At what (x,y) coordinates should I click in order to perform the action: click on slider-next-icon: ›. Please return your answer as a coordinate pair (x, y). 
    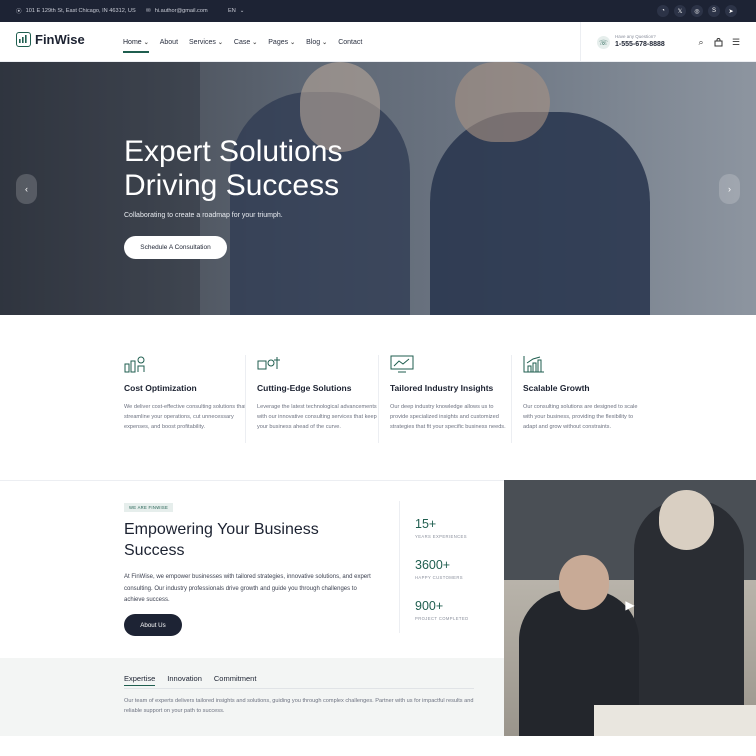
    Looking at the image, I should click on (729, 189).